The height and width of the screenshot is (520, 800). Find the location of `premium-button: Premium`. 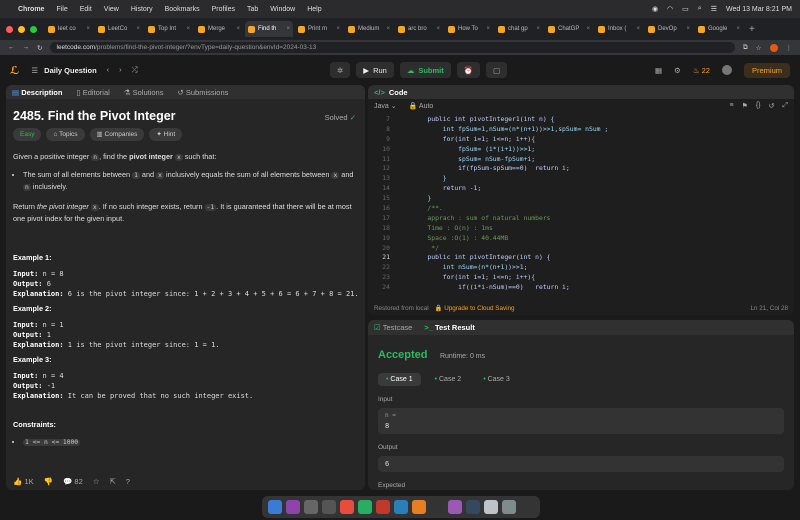

premium-button: Premium is located at coordinates (766, 70).